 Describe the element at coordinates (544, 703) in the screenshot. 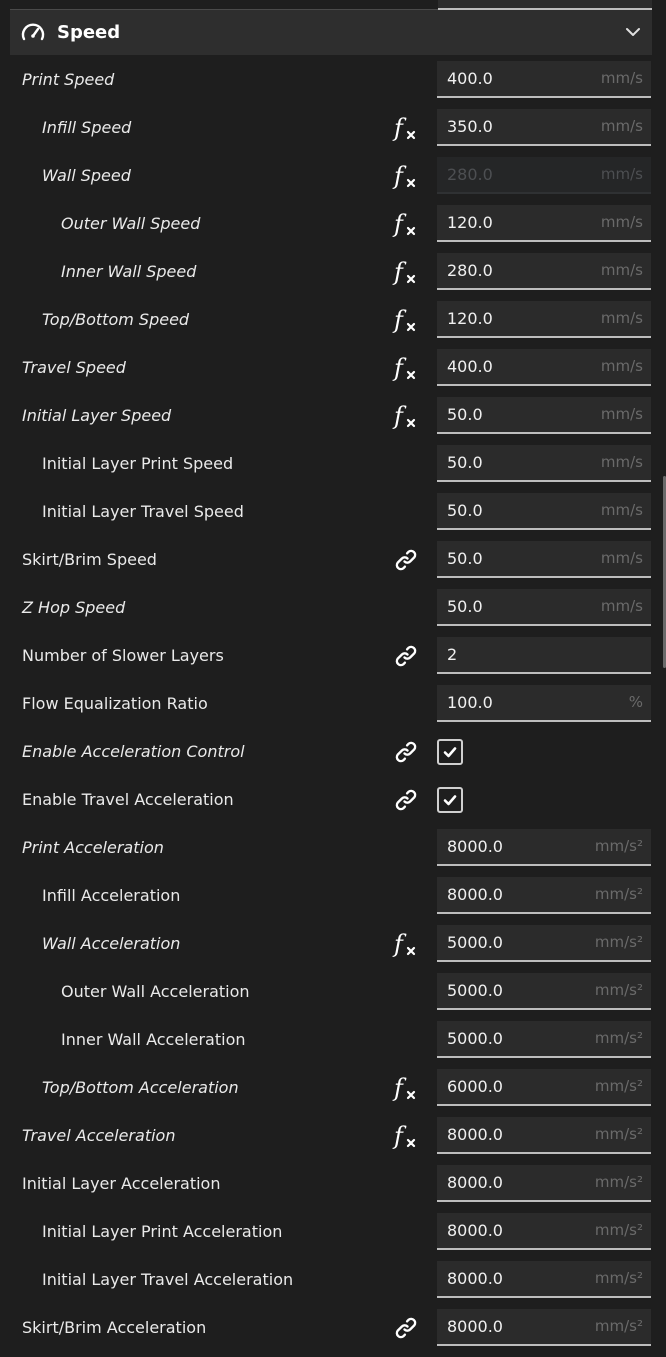

I see `setting-value-input: 100.0%` at that location.